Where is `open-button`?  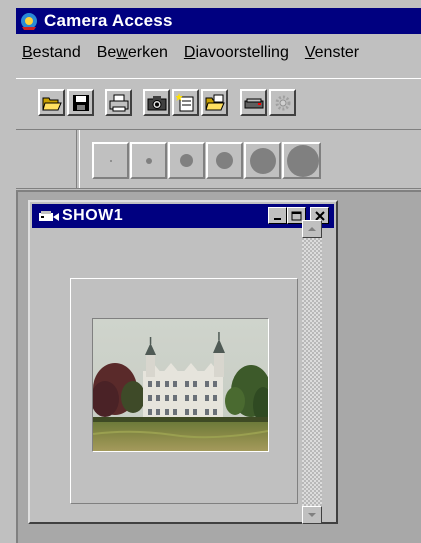 open-button is located at coordinates (51, 102).